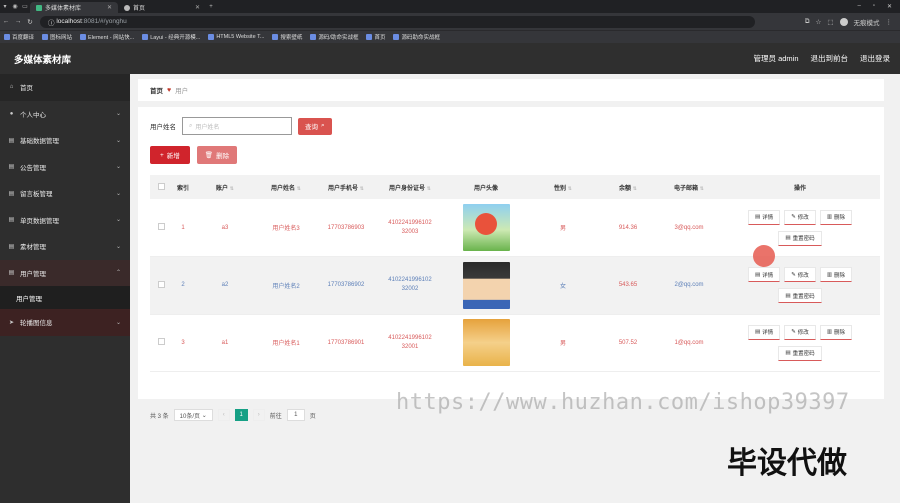 The height and width of the screenshot is (503, 900). What do you see at coordinates (5, 6) in the screenshot?
I see `tab-menu-icon: ▾` at bounding box center [5, 6].